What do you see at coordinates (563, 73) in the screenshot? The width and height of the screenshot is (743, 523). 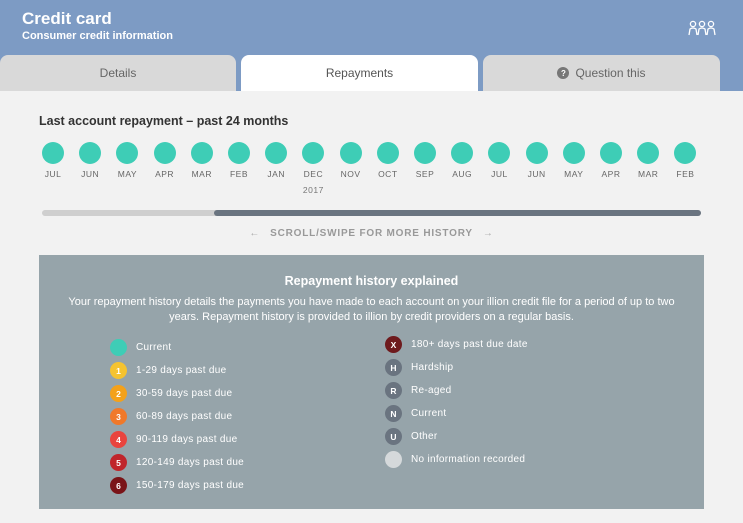 I see `question-icon: ?` at bounding box center [563, 73].